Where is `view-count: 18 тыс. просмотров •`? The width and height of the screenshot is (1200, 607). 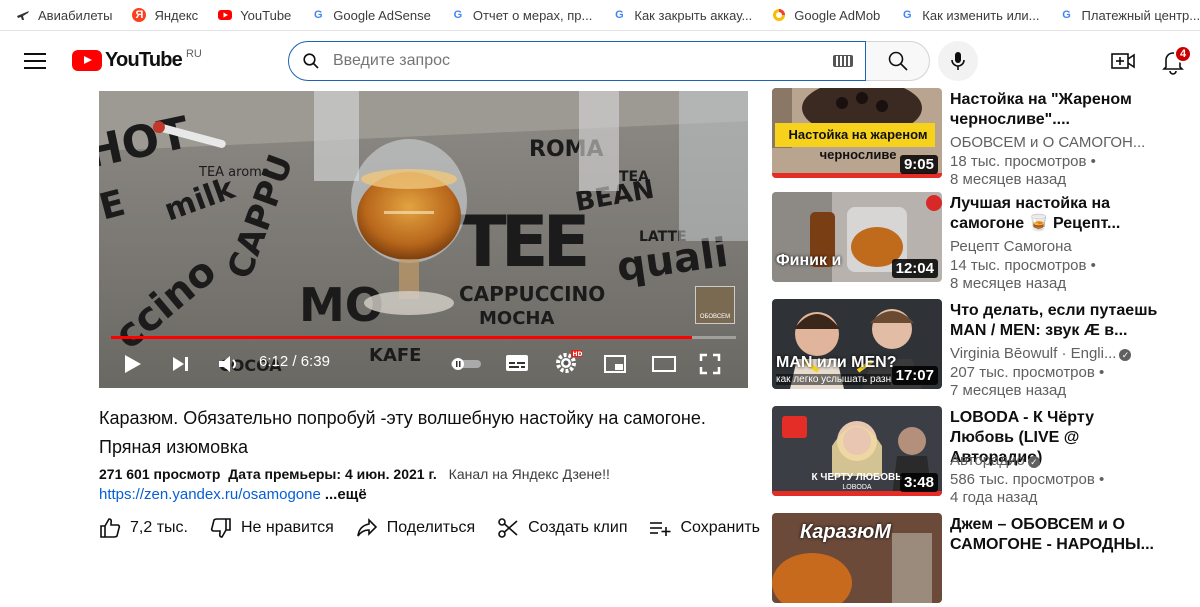 view-count: 18 тыс. просмотров • is located at coordinates (1023, 161).